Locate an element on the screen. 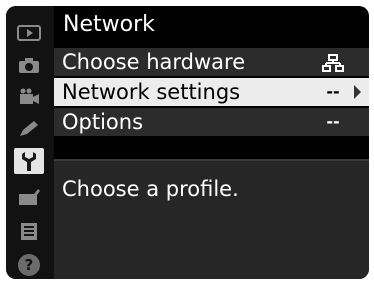 Image resolution: width=374 pixels, height=284 pixels. menu-item-label: Options is located at coordinates (103, 122).